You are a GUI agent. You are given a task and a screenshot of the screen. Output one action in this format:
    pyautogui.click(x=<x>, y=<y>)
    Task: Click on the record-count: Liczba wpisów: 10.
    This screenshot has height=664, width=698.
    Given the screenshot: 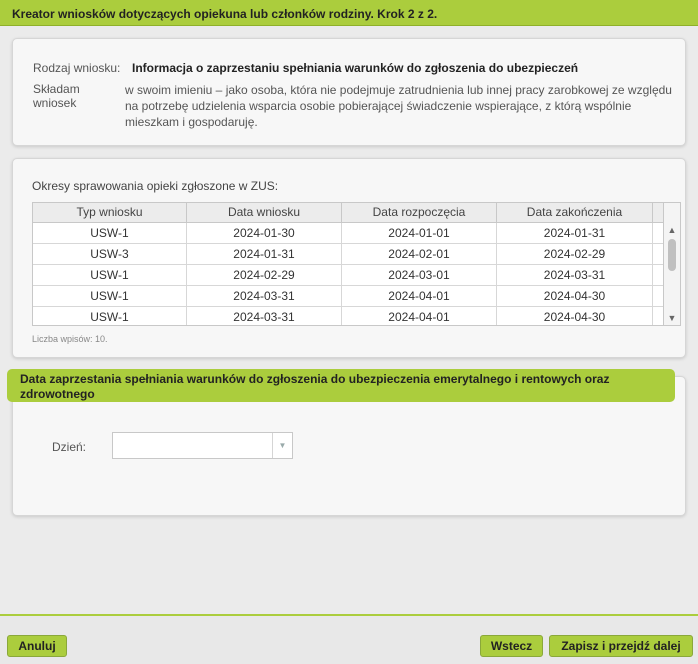 What is the action you would take?
    pyautogui.click(x=70, y=339)
    